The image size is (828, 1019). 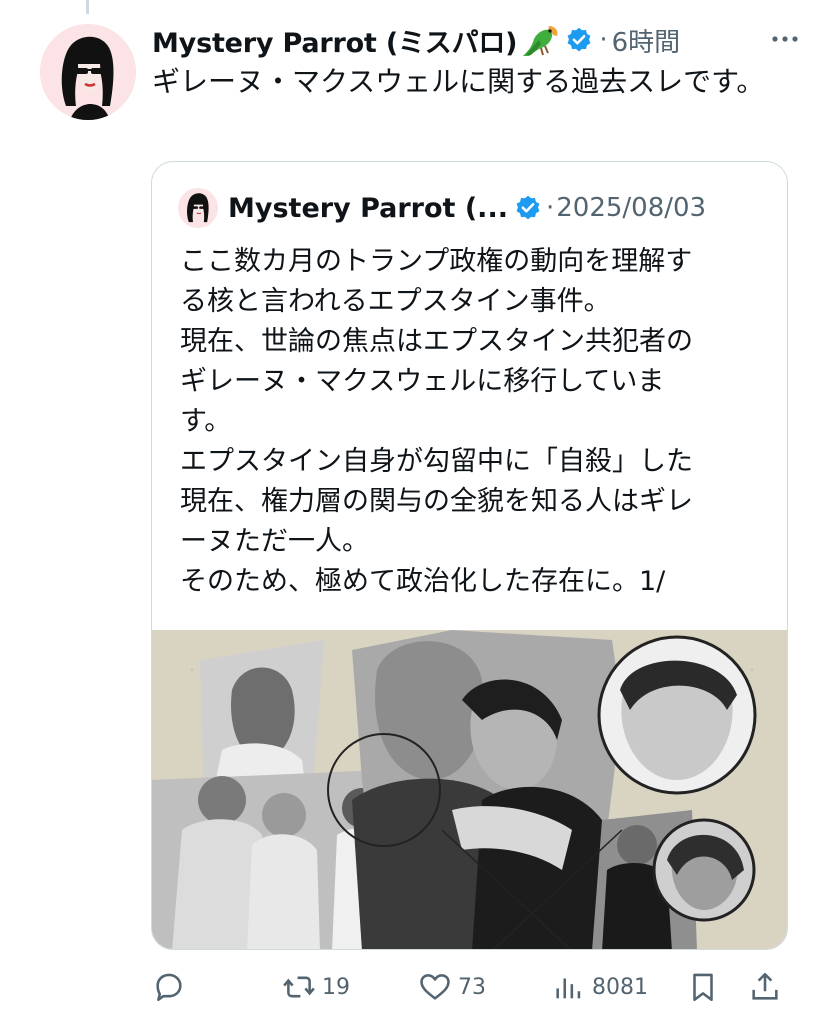 I want to click on share-icon, so click(x=765, y=986).